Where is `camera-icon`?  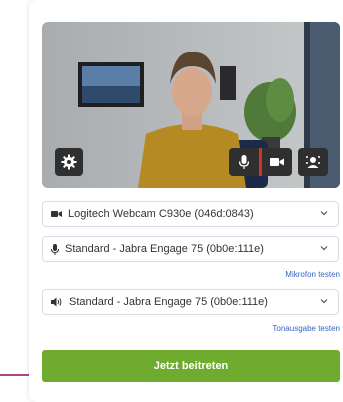 camera-icon is located at coordinates (277, 162).